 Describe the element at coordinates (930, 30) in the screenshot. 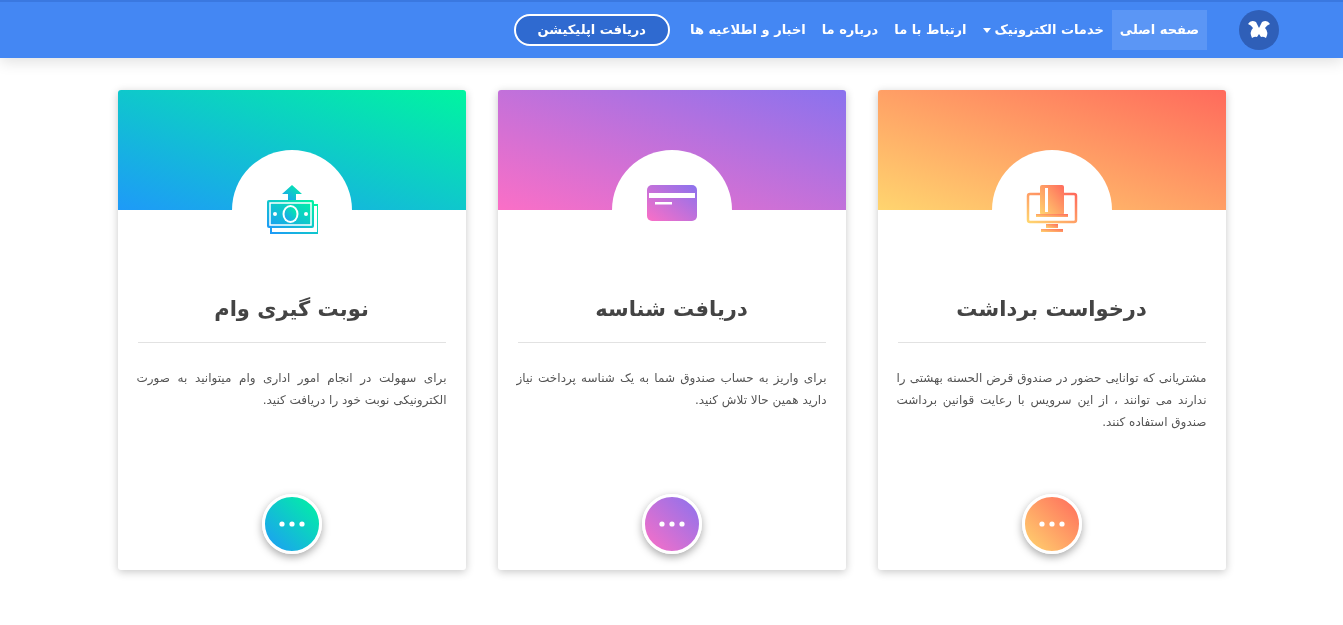

I see `nav-link: ارتباط با ما` at that location.